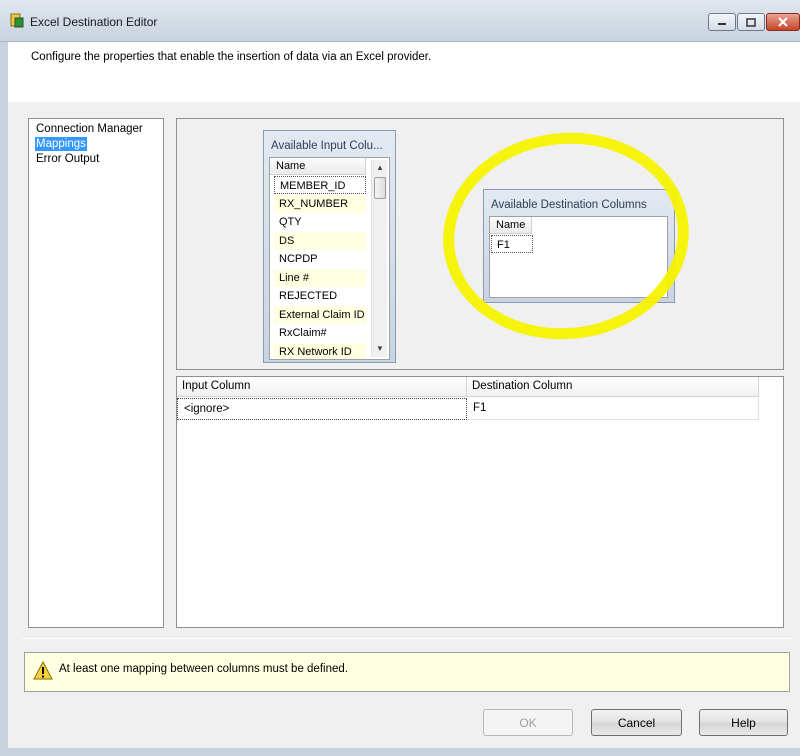  I want to click on page-navigation: Connection Manager Mappings Error Output, so click(96, 373).